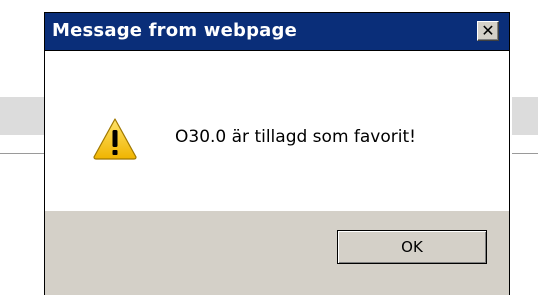 The height and width of the screenshot is (295, 538). I want to click on ok-button-label: OK, so click(412, 247).